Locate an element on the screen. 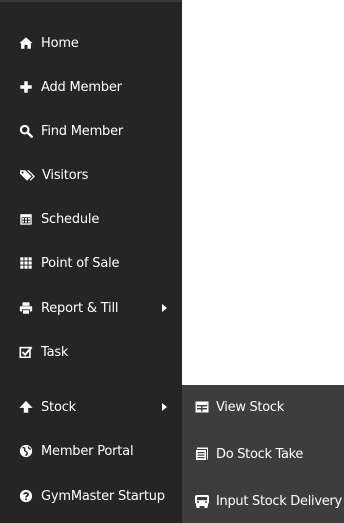 The image size is (344, 523). submenu-item-label: Do Stock Take is located at coordinates (260, 454).